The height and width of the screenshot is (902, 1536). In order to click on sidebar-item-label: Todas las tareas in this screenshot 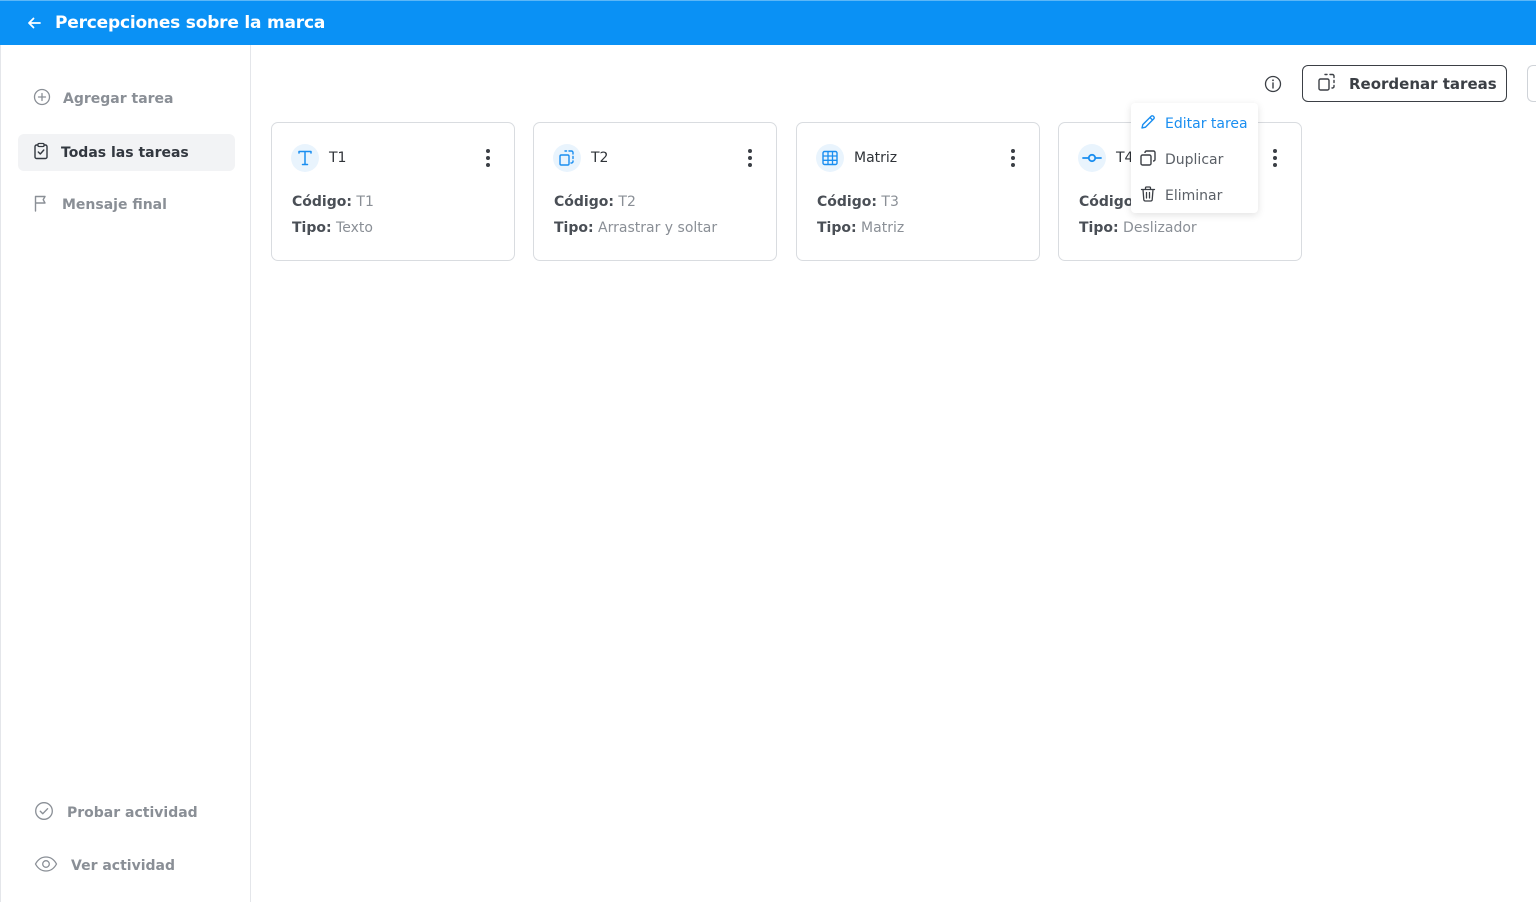, I will do `click(125, 152)`.